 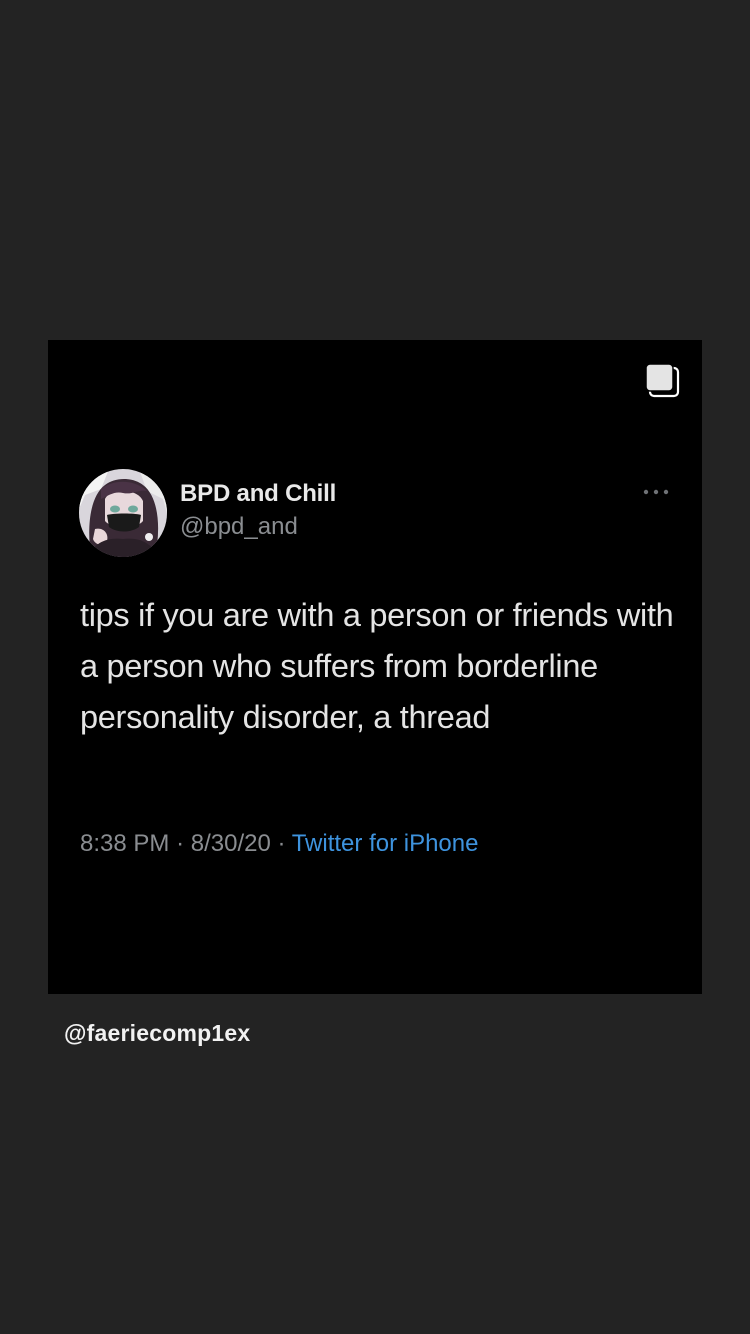 I want to click on tweet-date: 8/30/20, so click(x=230, y=843).